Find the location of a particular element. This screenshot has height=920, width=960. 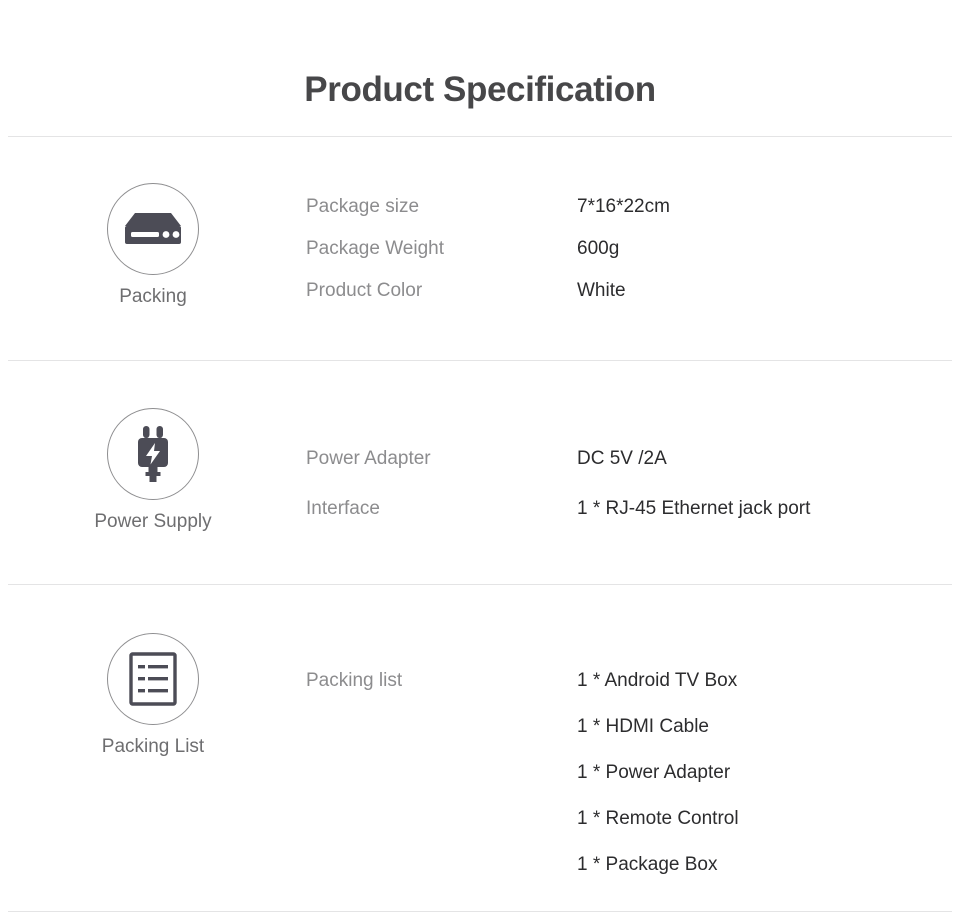

set-top-box-icon is located at coordinates (153, 229).